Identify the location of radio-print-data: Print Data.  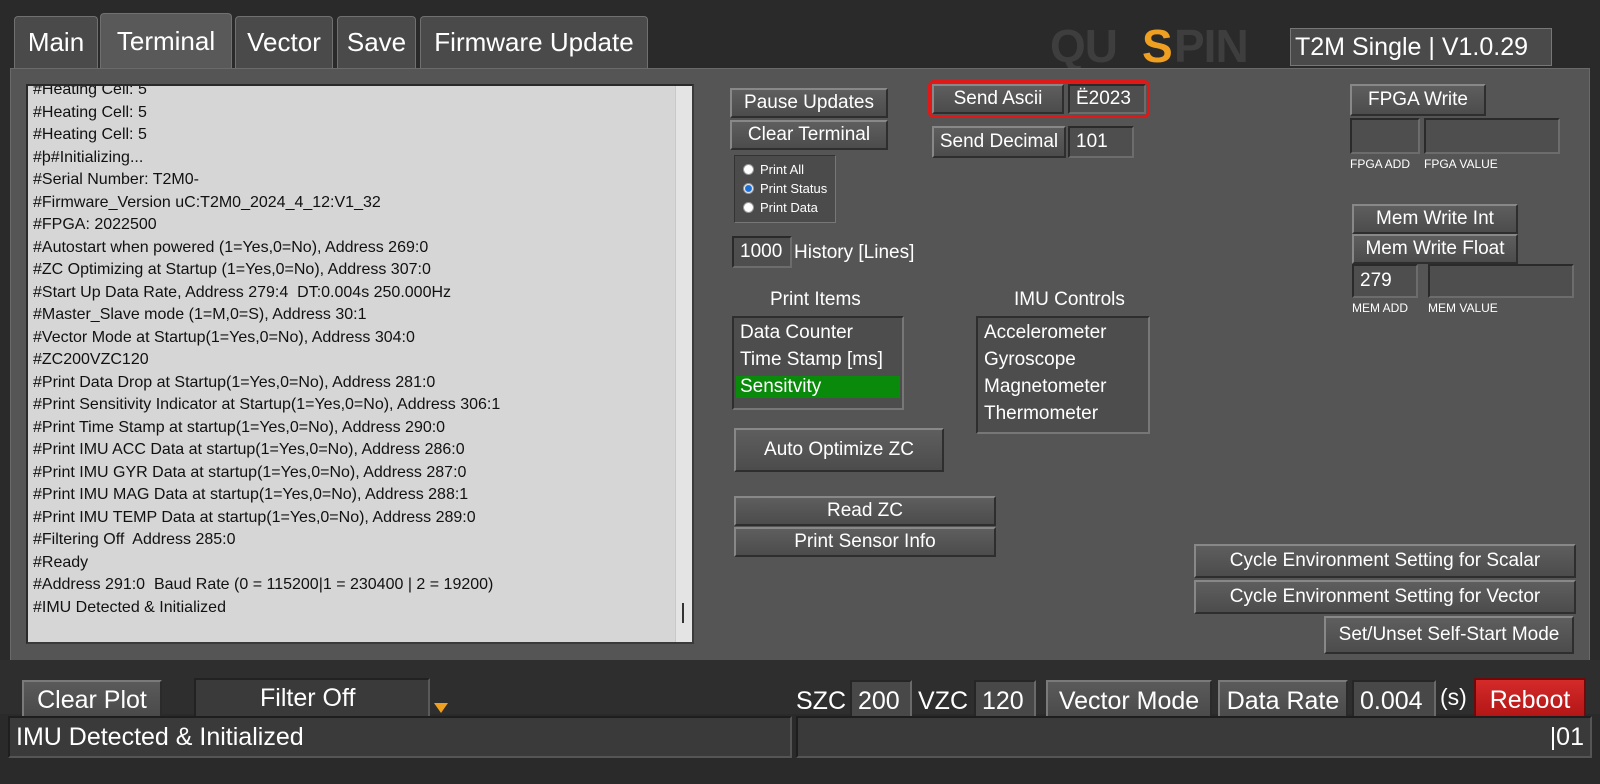
(780, 207).